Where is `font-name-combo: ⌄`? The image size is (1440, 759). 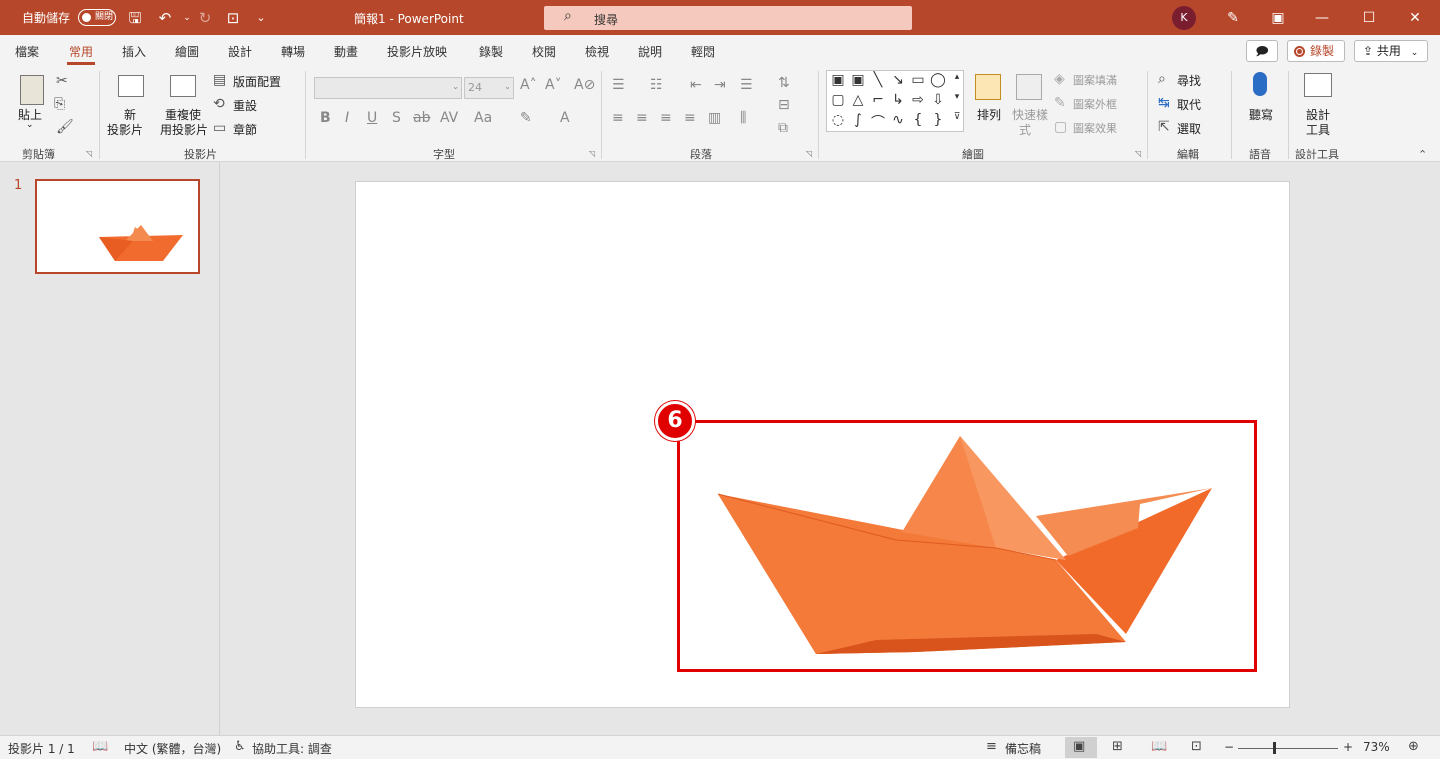 font-name-combo: ⌄ is located at coordinates (388, 88).